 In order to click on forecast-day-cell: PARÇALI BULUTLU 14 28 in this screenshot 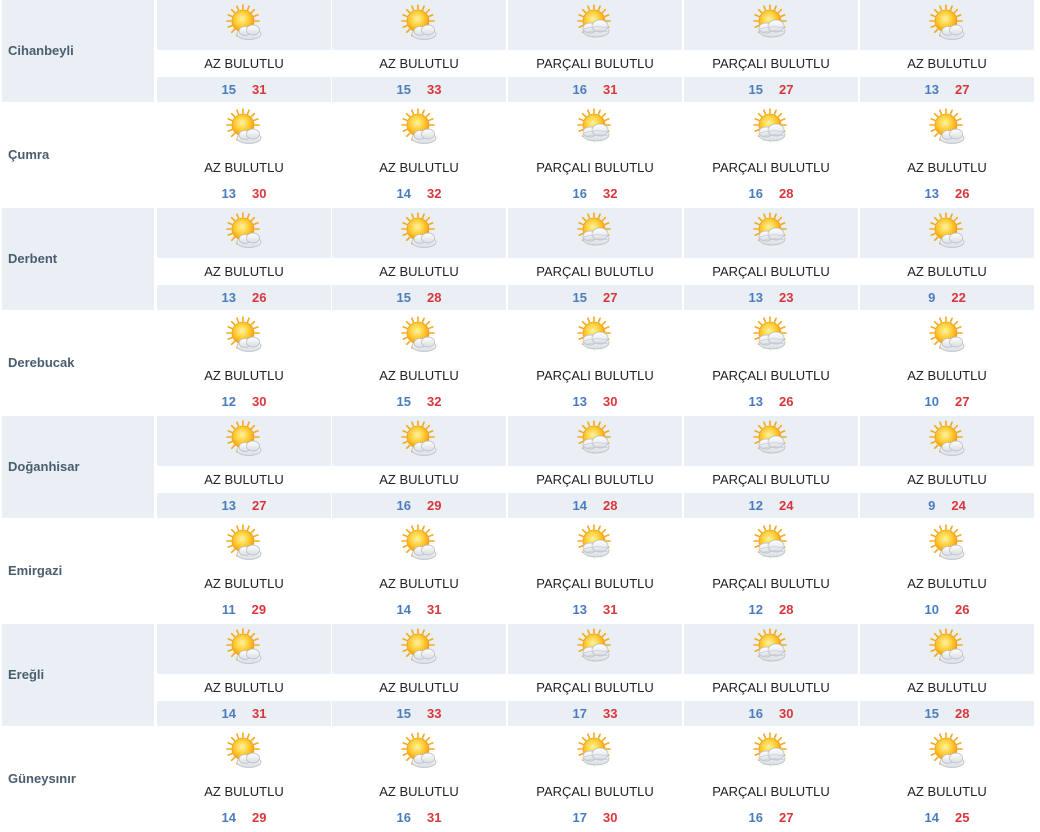, I will do `click(595, 467)`.